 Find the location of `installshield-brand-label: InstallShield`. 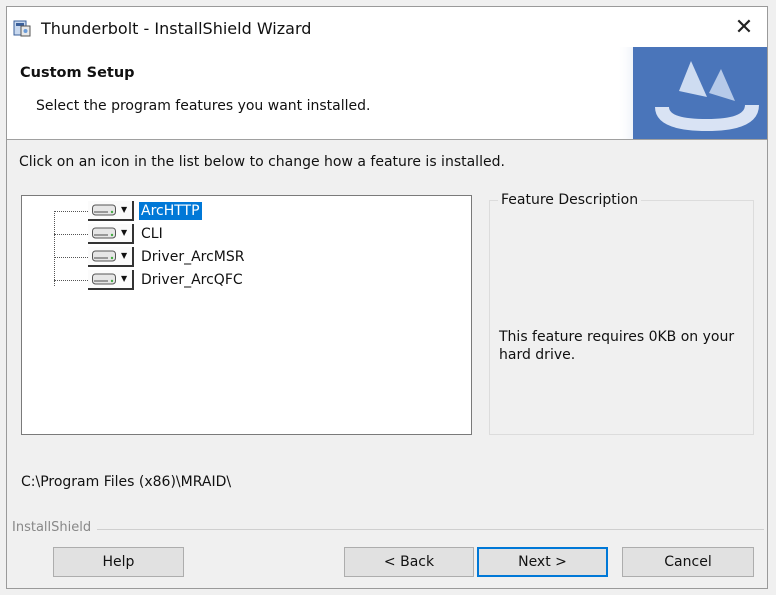

installshield-brand-label: InstallShield is located at coordinates (55, 527).